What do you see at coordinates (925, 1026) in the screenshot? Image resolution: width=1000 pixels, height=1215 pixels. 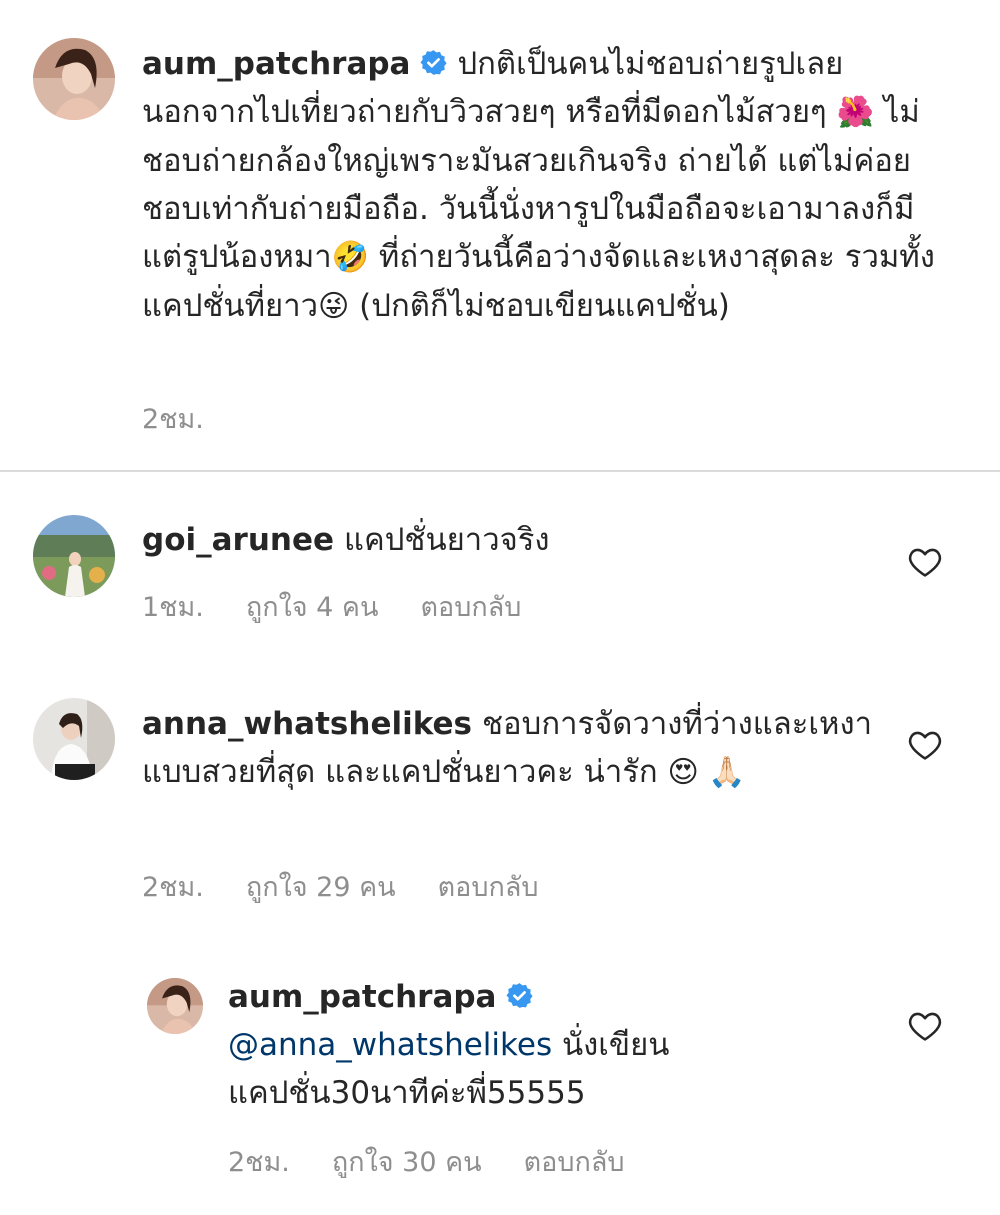 I see `reply-heart-icon` at bounding box center [925, 1026].